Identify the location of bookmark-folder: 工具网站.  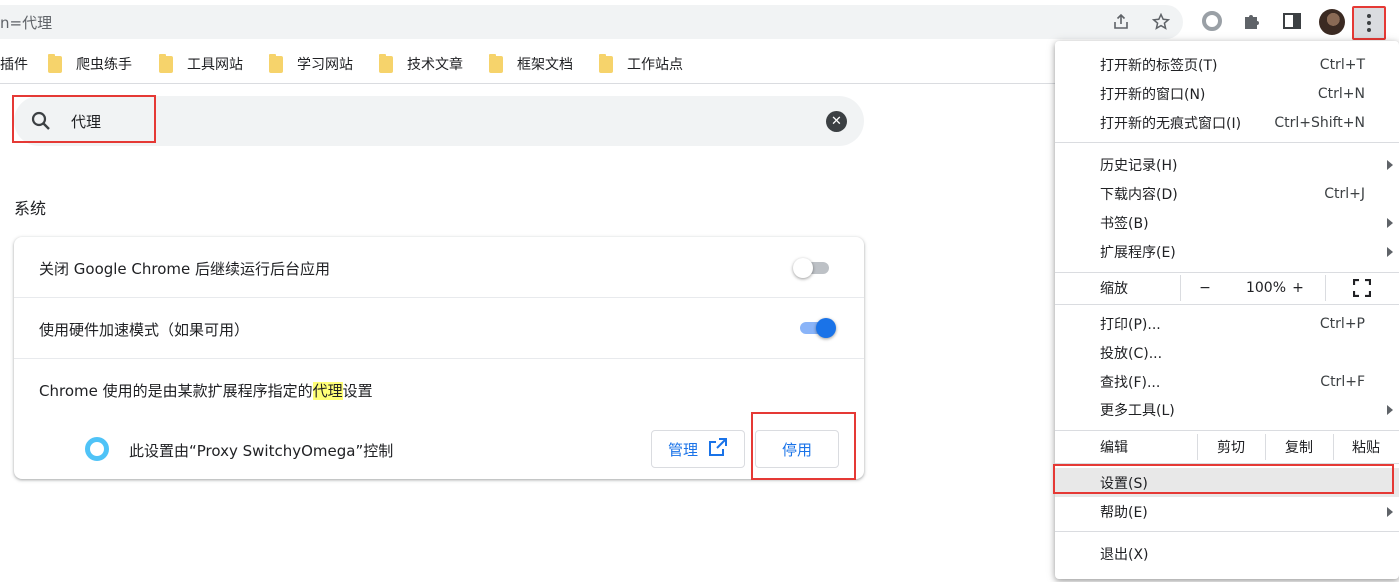
(201, 63).